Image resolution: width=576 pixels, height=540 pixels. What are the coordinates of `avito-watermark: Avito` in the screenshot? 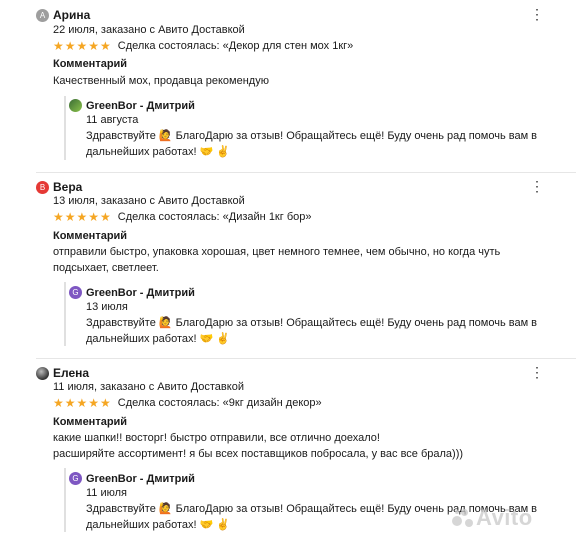 It's located at (492, 518).